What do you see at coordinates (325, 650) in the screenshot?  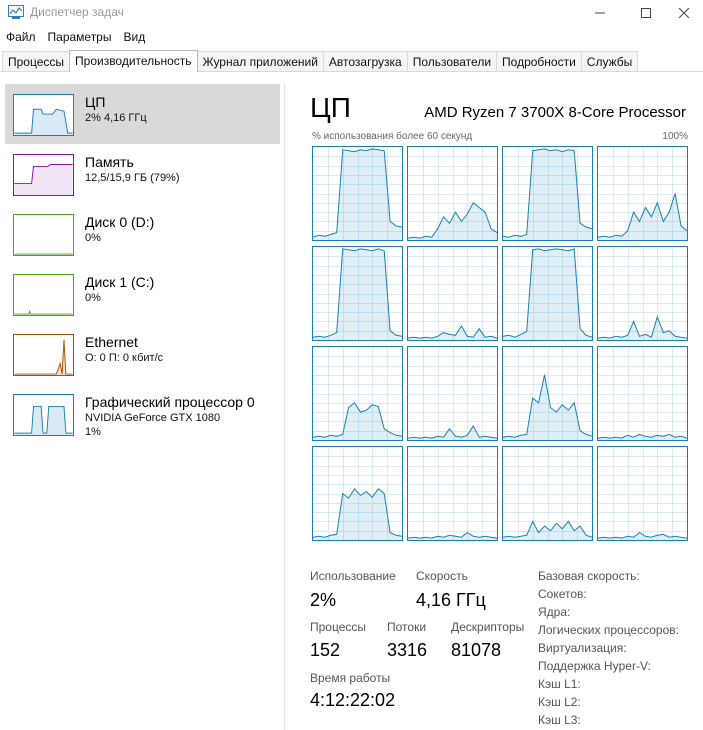 I see `processes-value: 152` at bounding box center [325, 650].